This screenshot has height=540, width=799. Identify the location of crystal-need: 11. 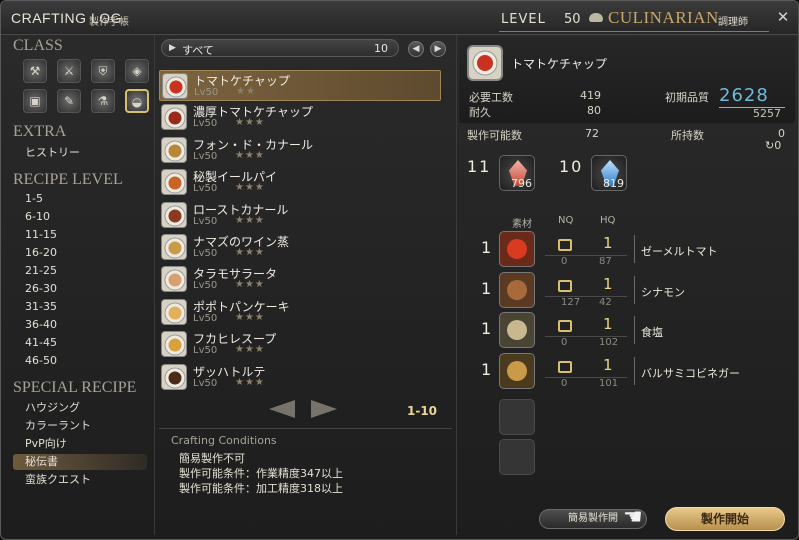
(479, 166).